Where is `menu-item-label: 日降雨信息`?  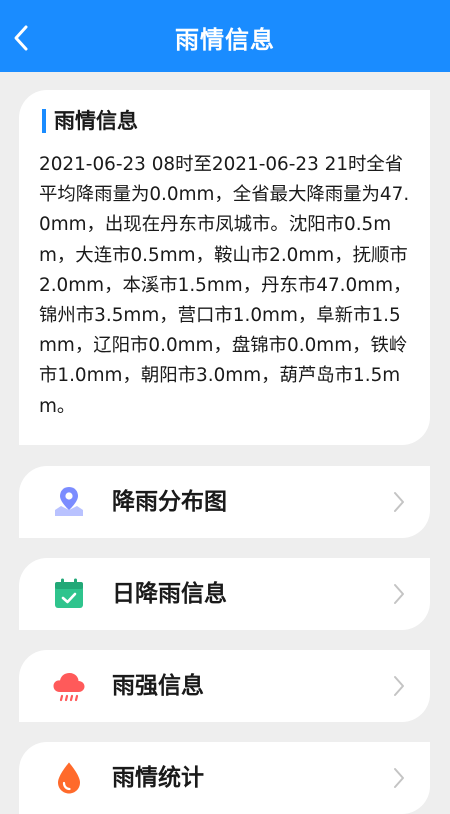 menu-item-label: 日降雨信息 is located at coordinates (169, 594).